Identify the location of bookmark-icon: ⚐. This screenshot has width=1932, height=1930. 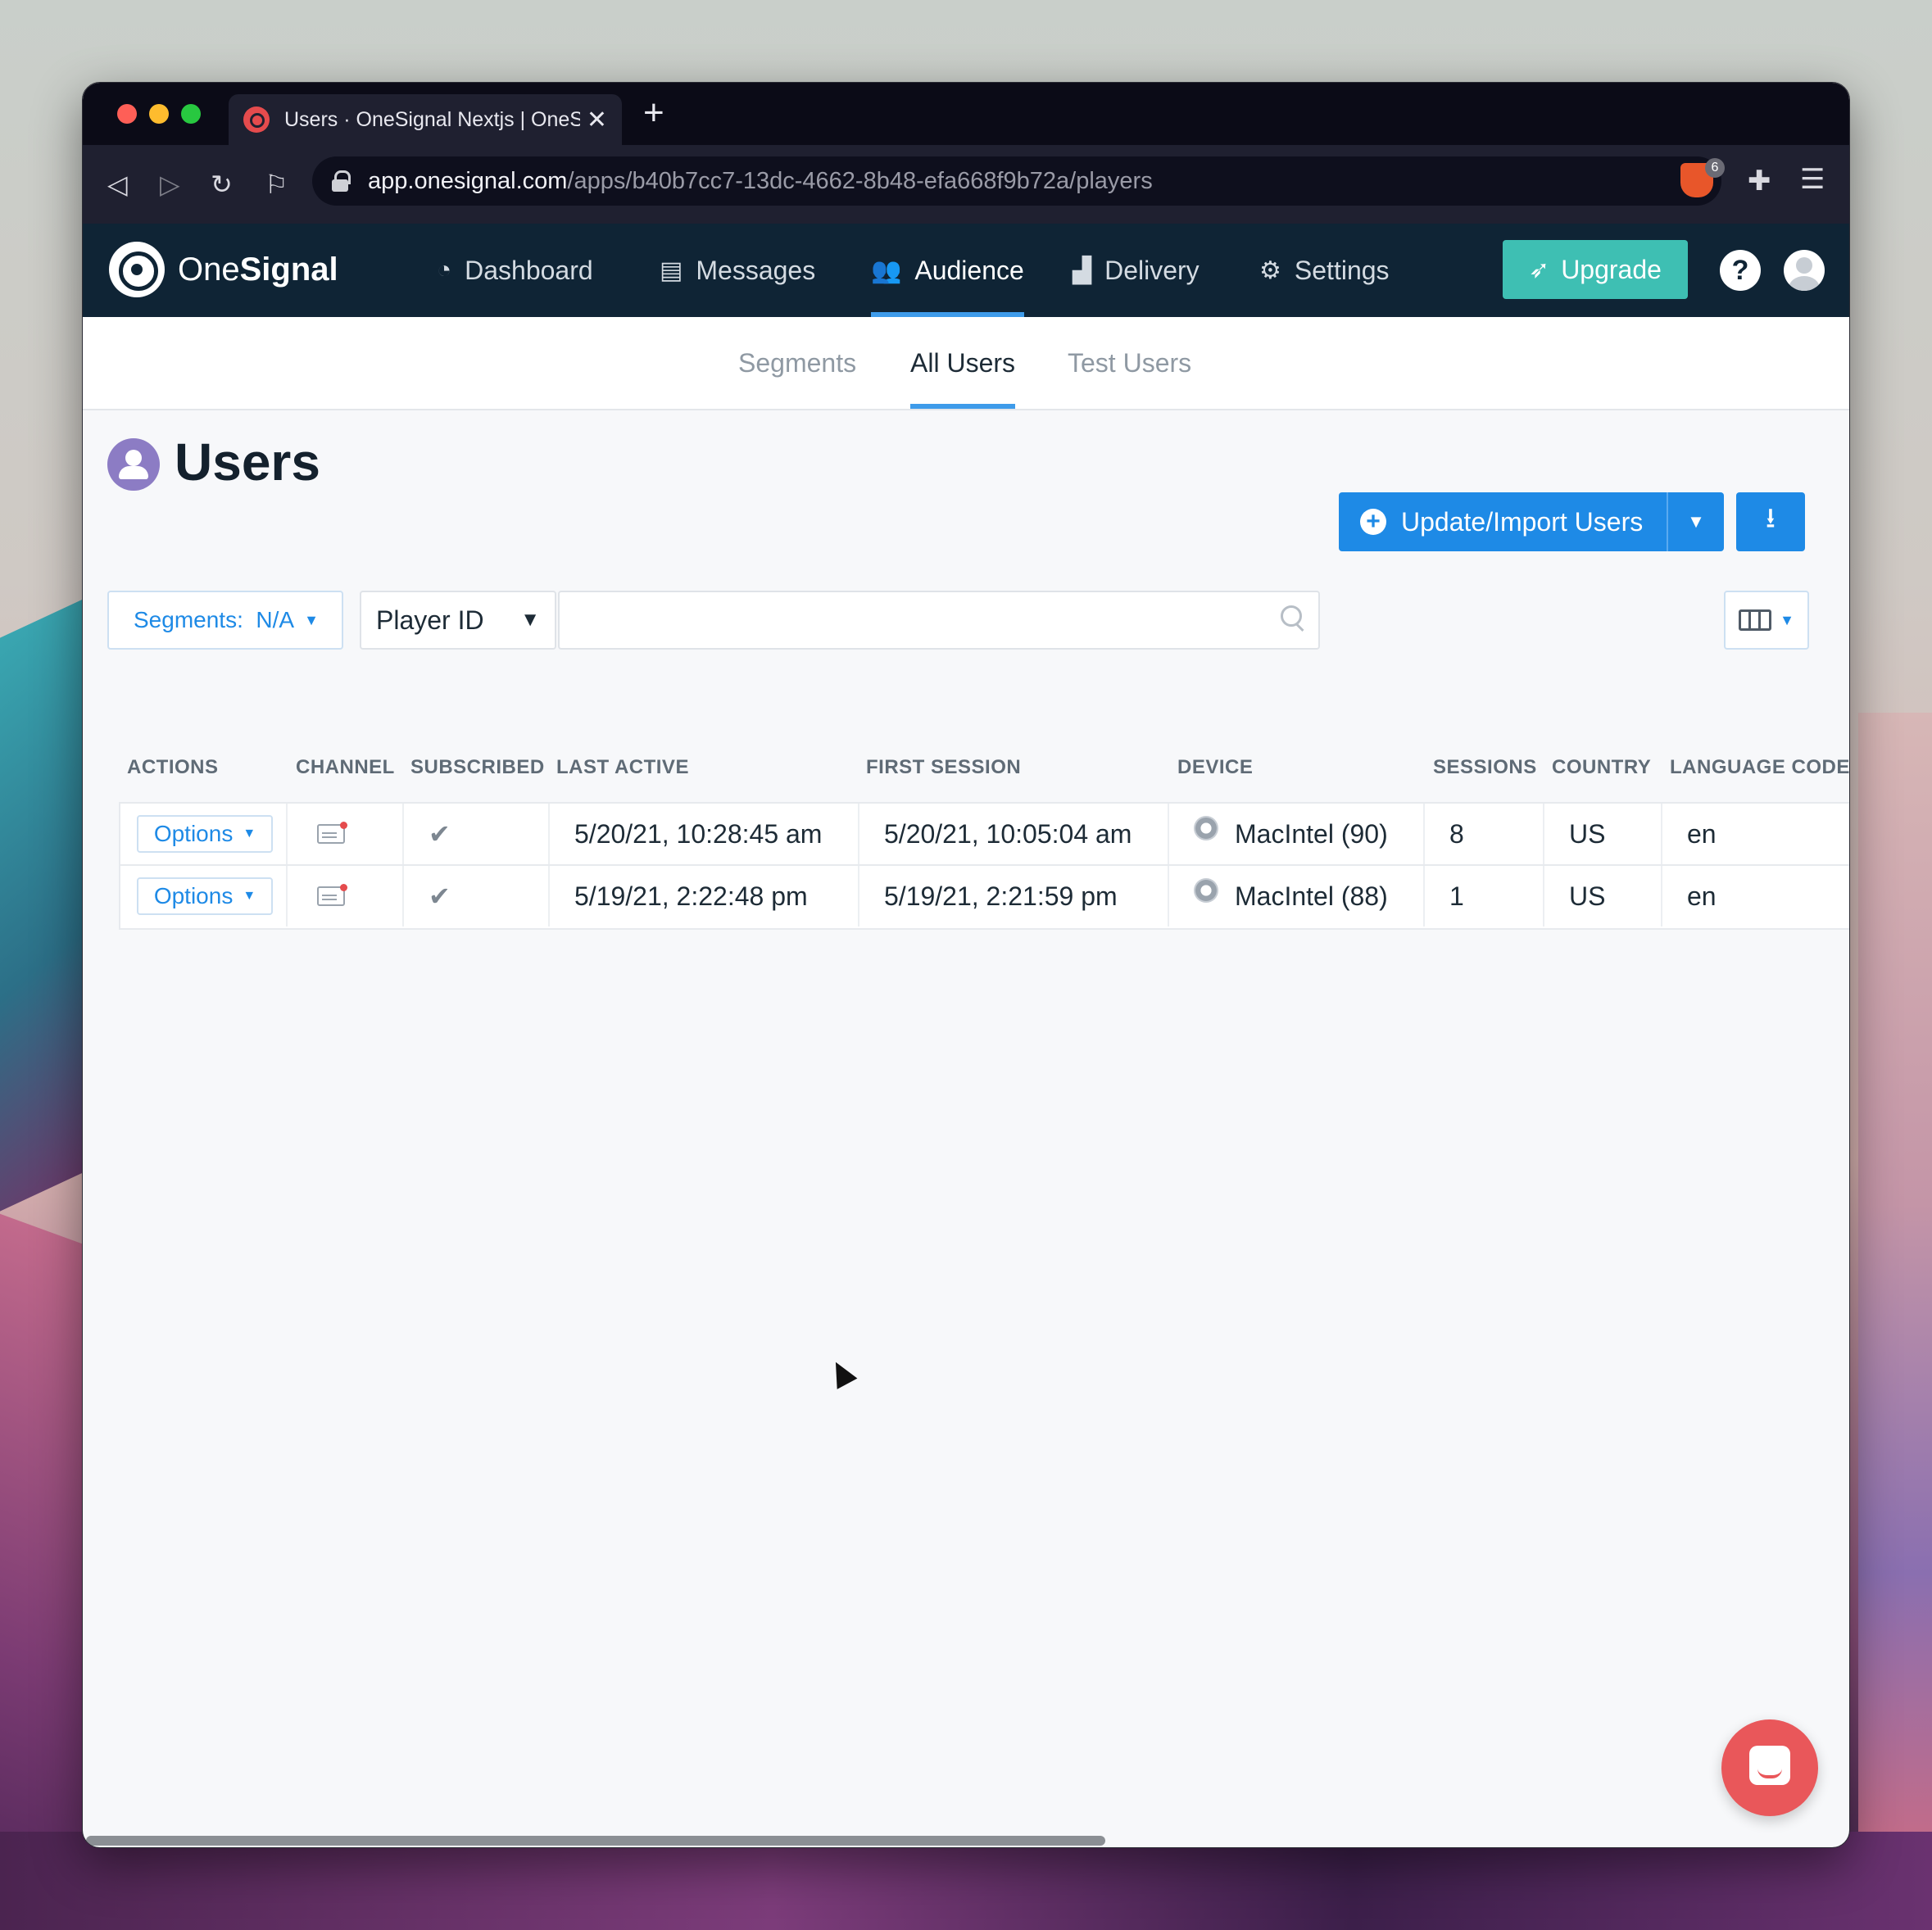
(276, 184).